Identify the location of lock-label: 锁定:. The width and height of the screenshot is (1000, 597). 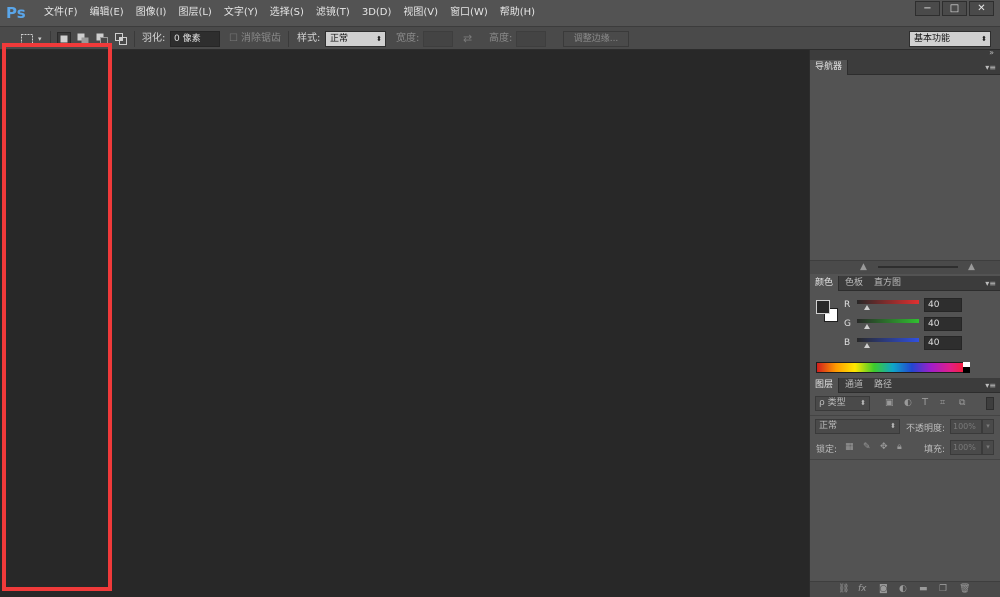
(827, 450).